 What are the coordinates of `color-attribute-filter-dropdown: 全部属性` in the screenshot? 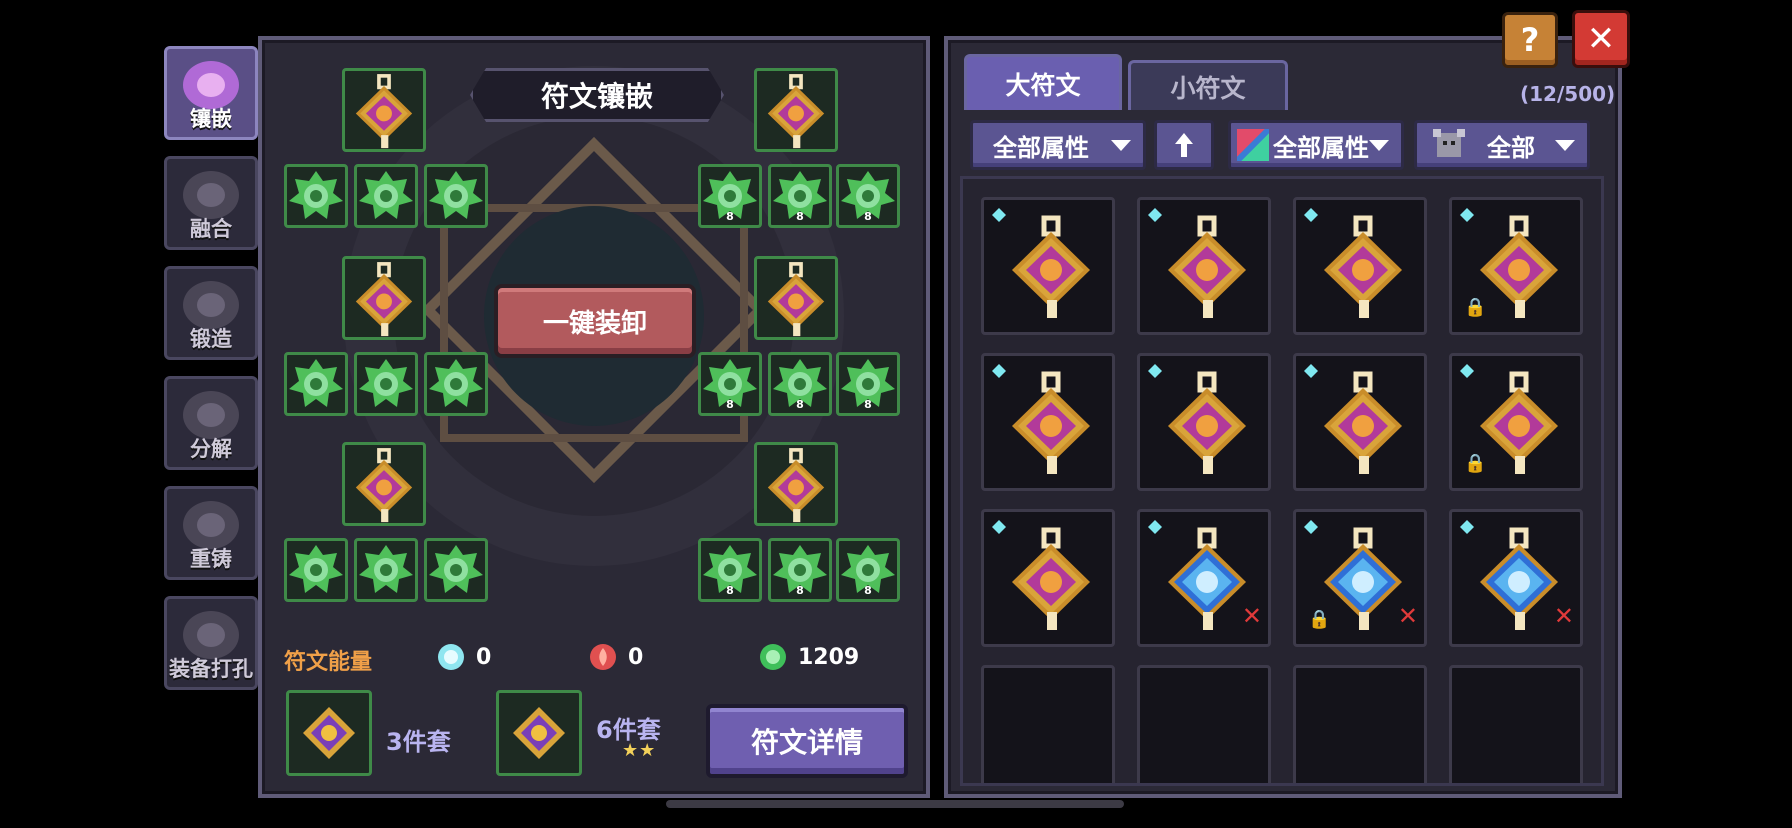 It's located at (1316, 145).